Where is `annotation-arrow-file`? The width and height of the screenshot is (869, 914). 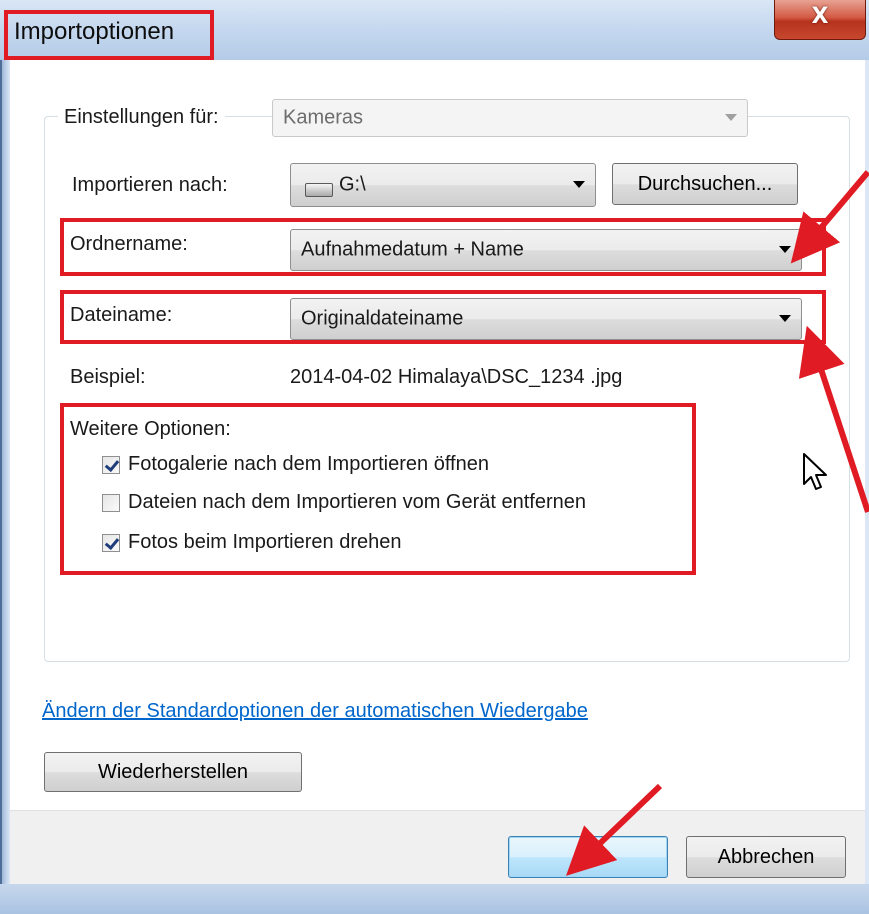
annotation-arrow-file is located at coordinates (833, 419).